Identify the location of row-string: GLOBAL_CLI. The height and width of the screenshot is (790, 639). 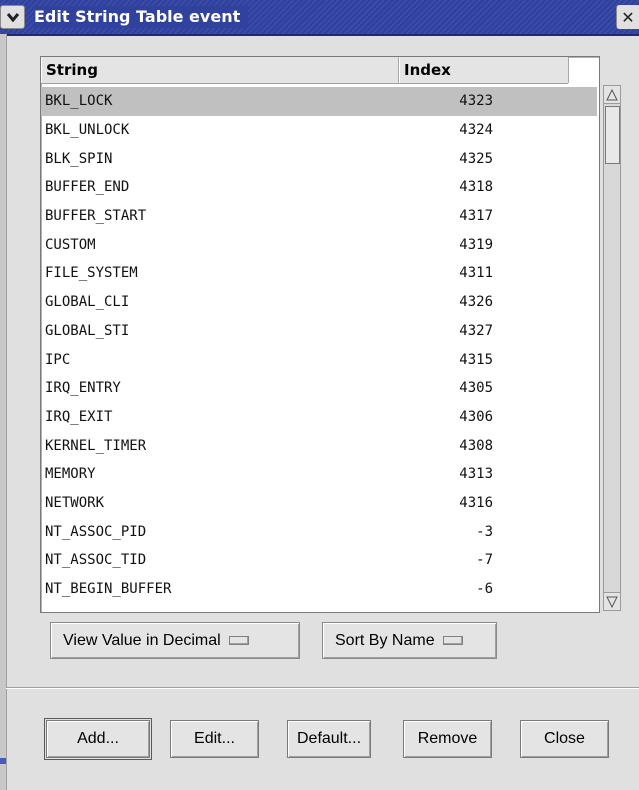
(87, 302).